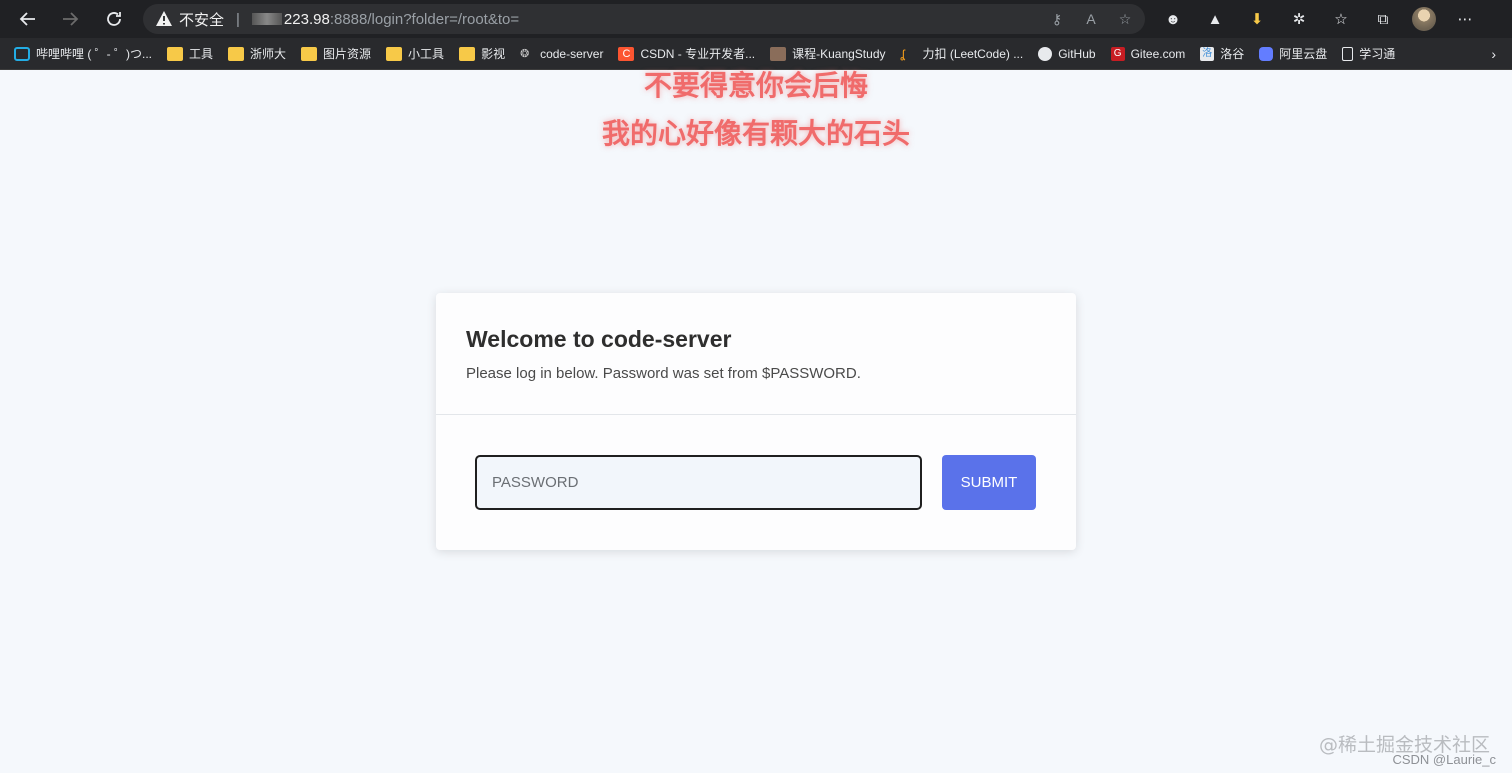 The height and width of the screenshot is (773, 1512). What do you see at coordinates (347, 54) in the screenshot?
I see `bookmark-label: 图片资源` at bounding box center [347, 54].